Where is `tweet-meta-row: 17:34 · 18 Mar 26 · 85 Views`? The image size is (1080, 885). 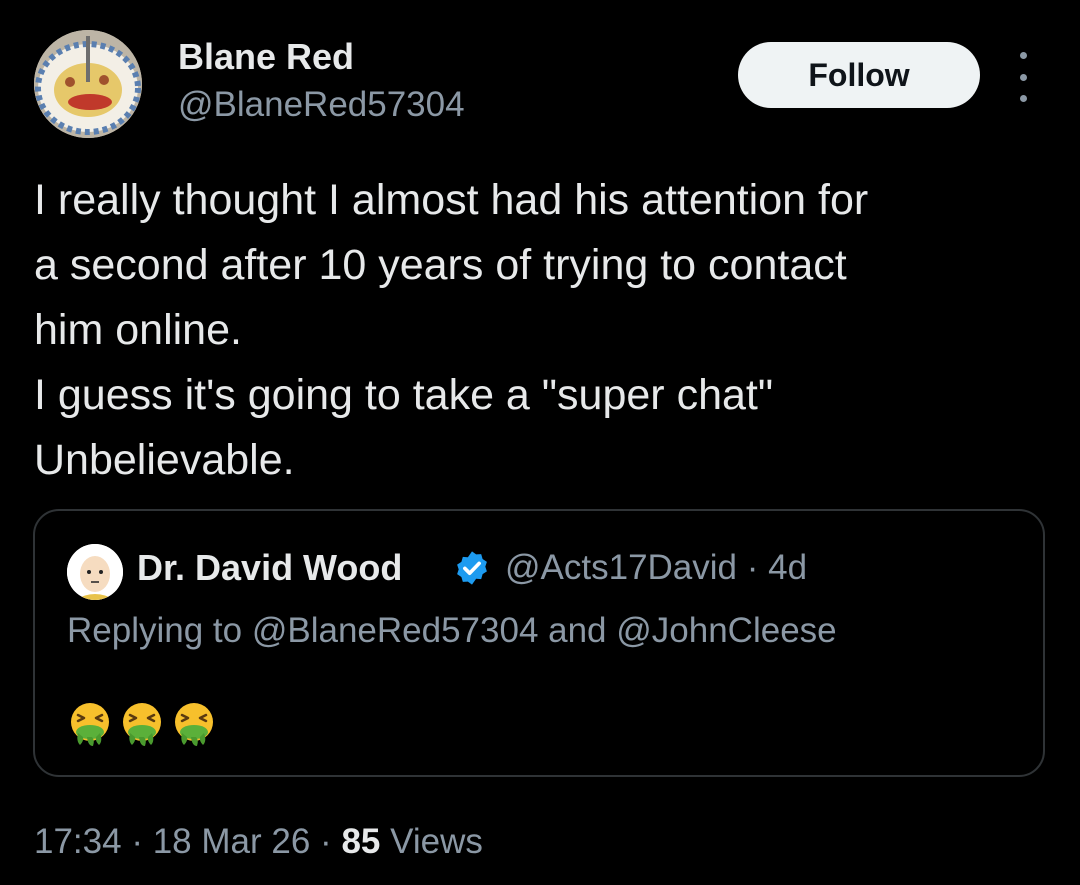 tweet-meta-row: 17:34 · 18 Mar 26 · 85 Views is located at coordinates (258, 842).